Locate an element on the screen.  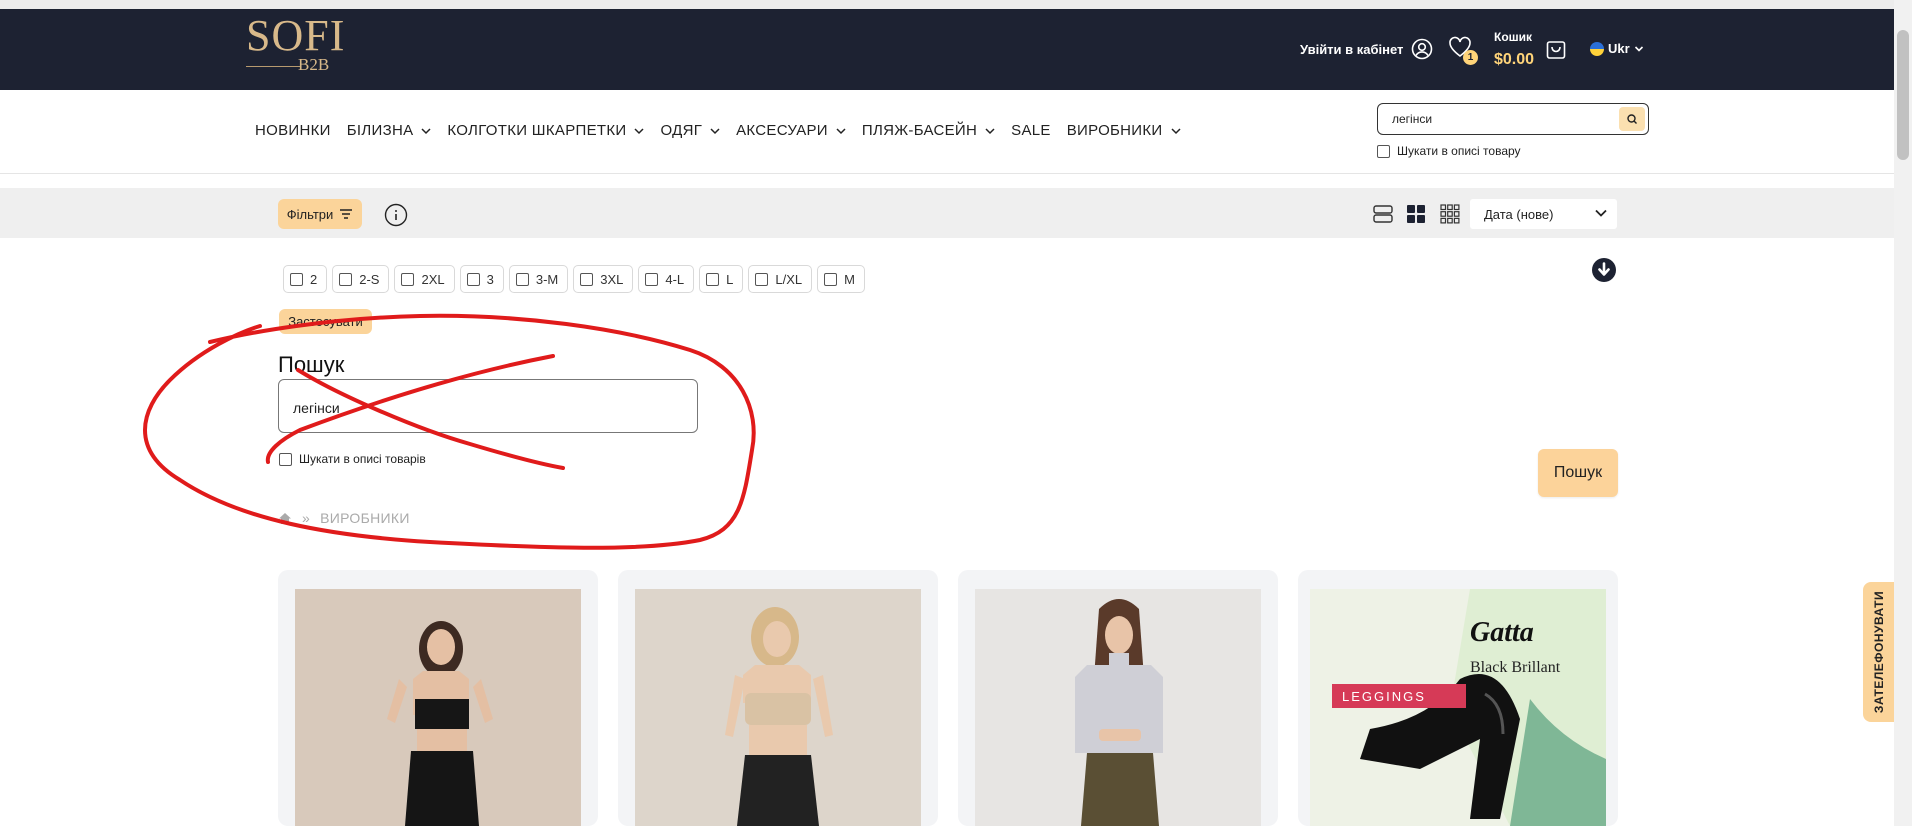
callback-tab-label: ЗАТЕЛЕФОНУВАТИ is located at coordinates (1878, 652).